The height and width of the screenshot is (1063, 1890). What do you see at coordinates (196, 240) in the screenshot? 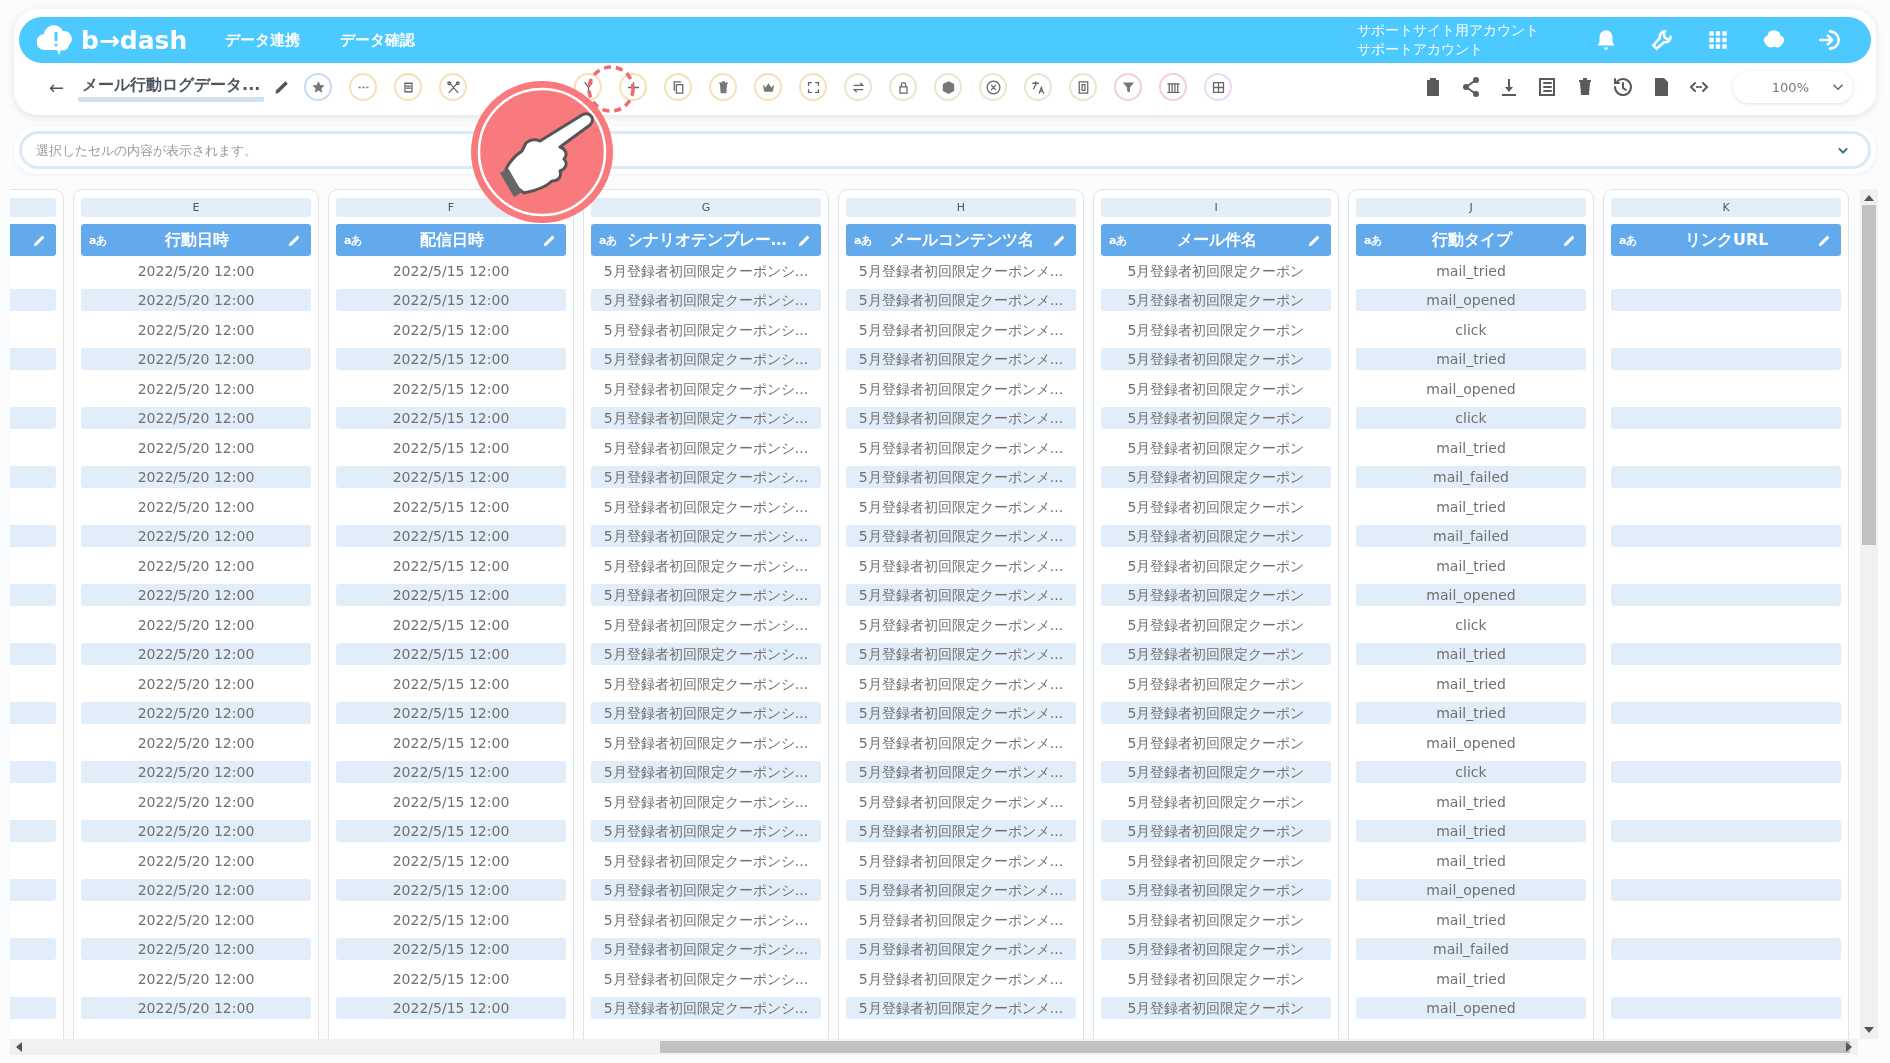
I see `column-header: aあ 行動日時` at bounding box center [196, 240].